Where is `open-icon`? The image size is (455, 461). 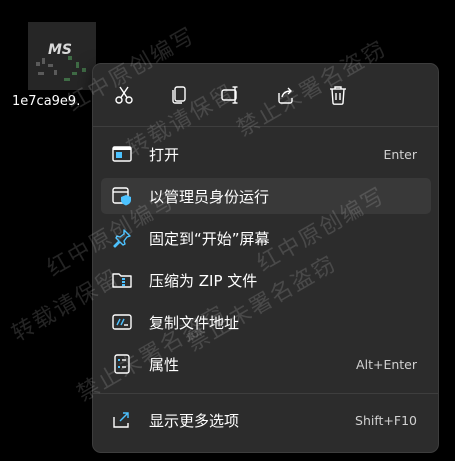 open-icon is located at coordinates (122, 154).